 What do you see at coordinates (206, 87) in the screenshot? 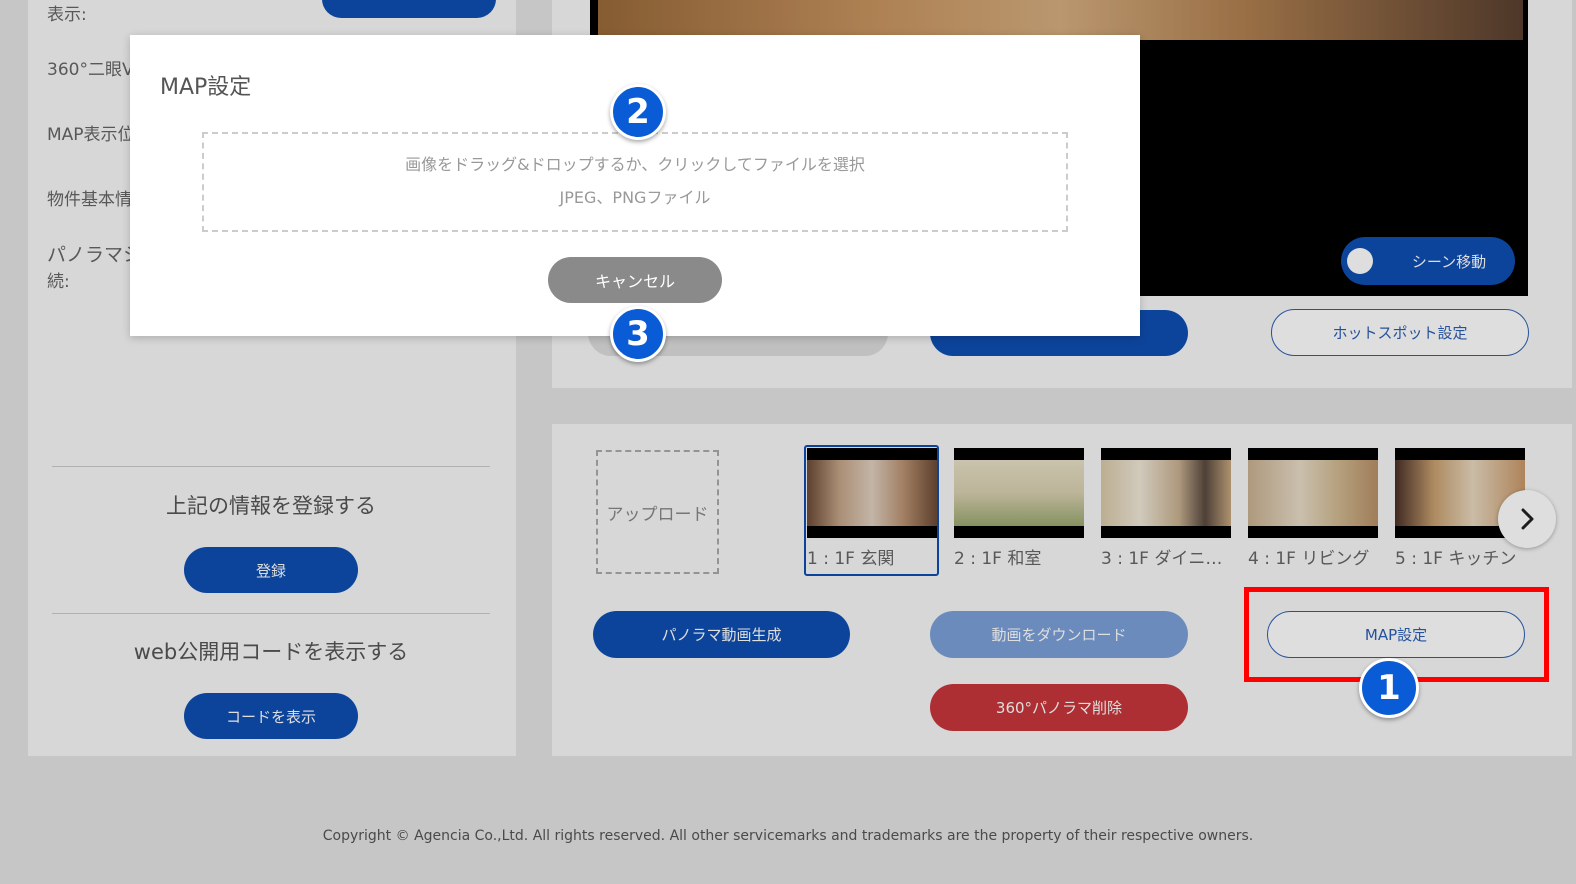
I see `modal-title: MAP設定` at bounding box center [206, 87].